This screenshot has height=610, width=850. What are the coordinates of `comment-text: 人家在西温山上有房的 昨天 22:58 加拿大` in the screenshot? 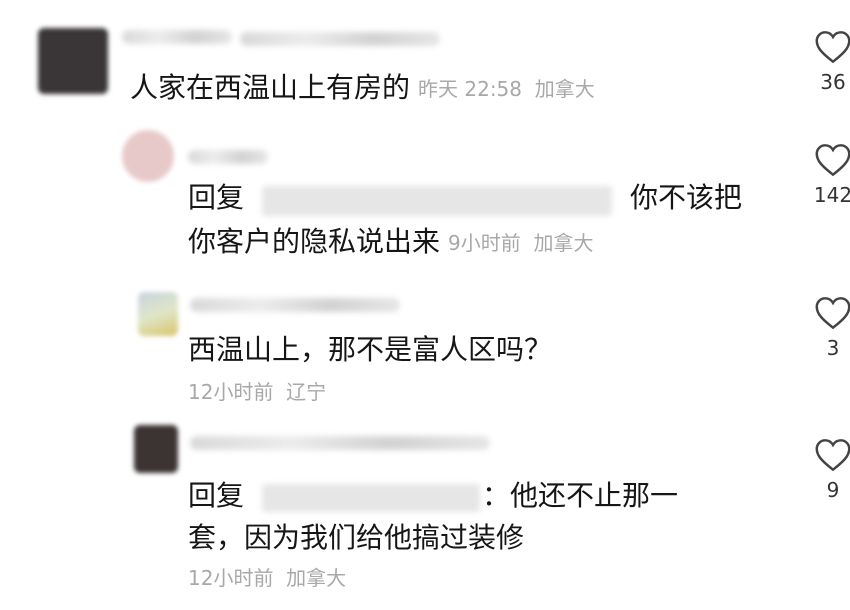 It's located at (362, 88).